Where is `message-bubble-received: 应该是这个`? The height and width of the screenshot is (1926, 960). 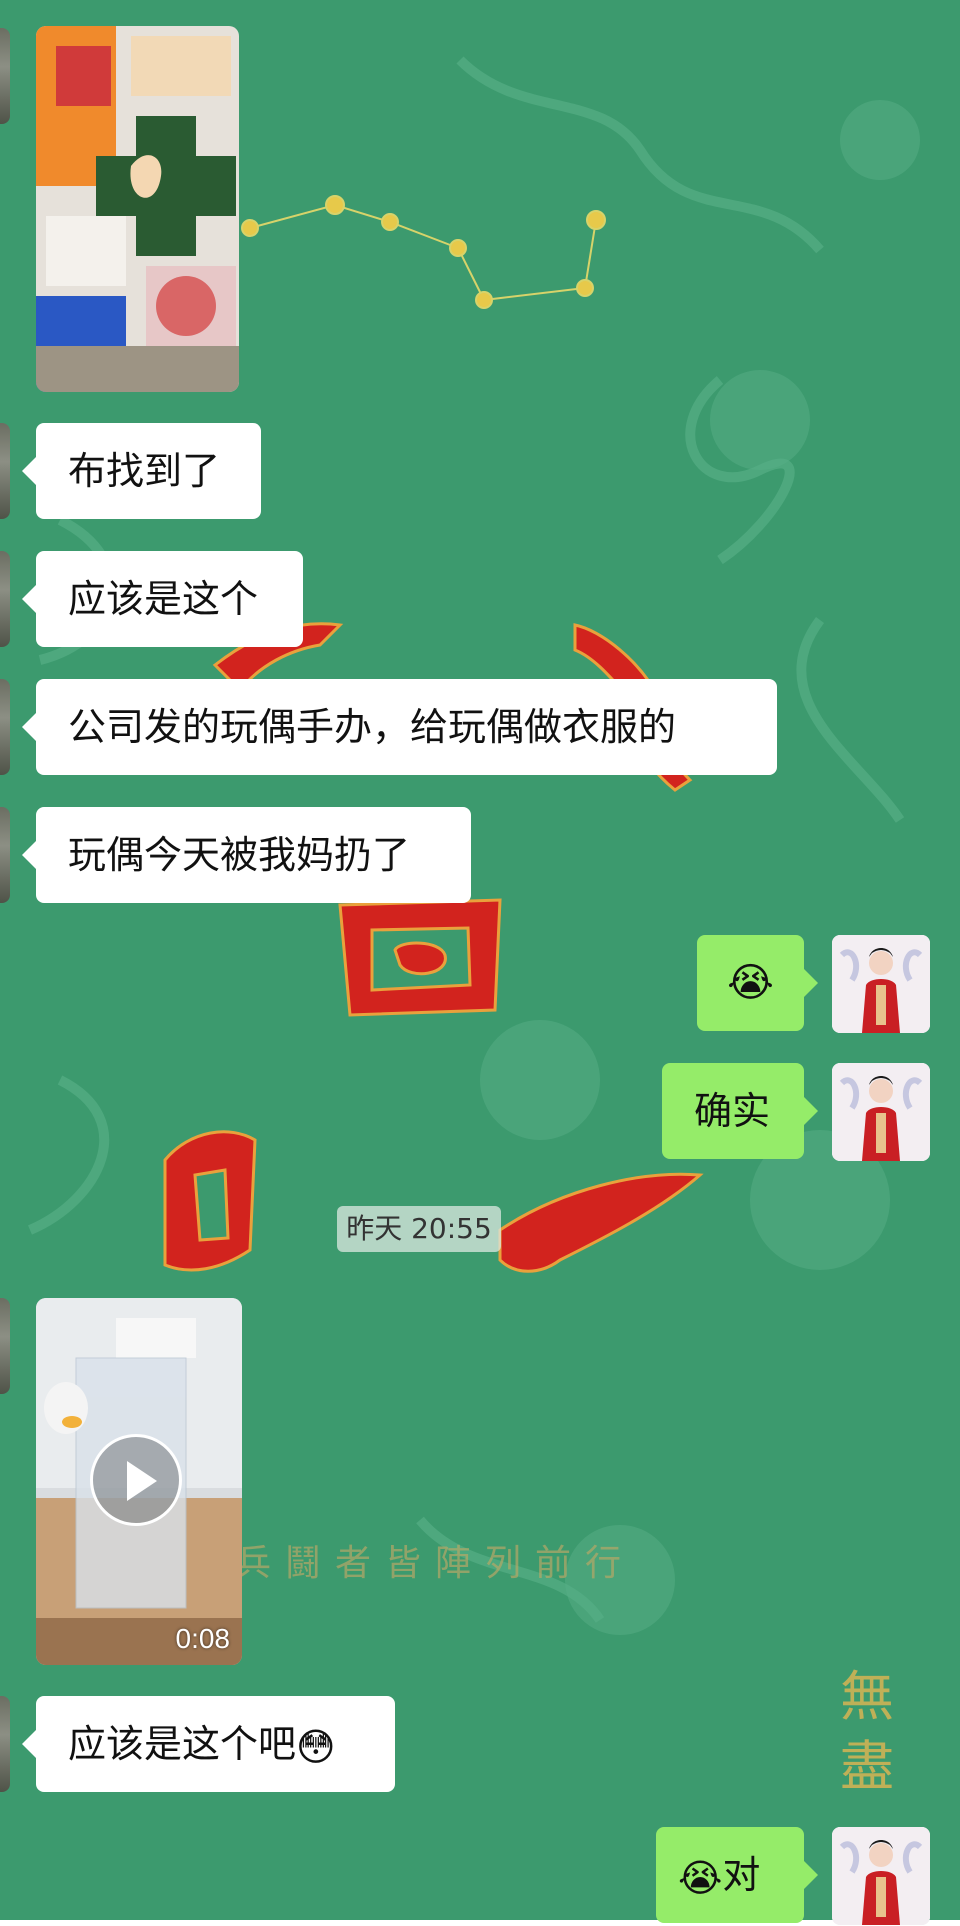 message-bubble-received: 应该是这个 is located at coordinates (162, 599).